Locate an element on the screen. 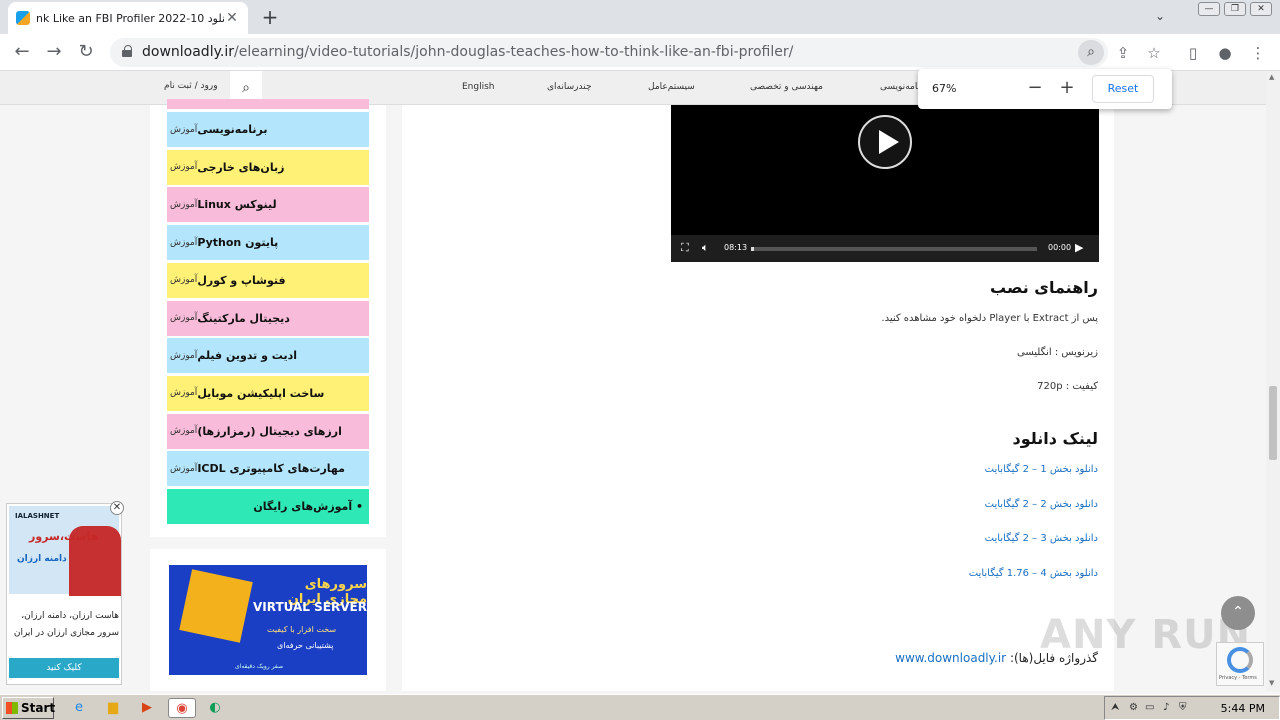  category-item: آموزش دیجیتال مارکتینگ is located at coordinates (268, 318).